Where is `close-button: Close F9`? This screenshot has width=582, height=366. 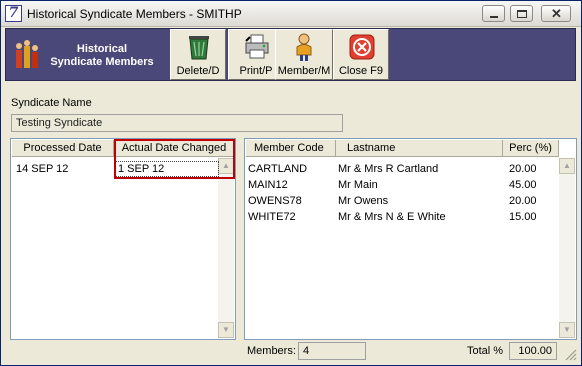 close-button: Close F9 is located at coordinates (361, 54).